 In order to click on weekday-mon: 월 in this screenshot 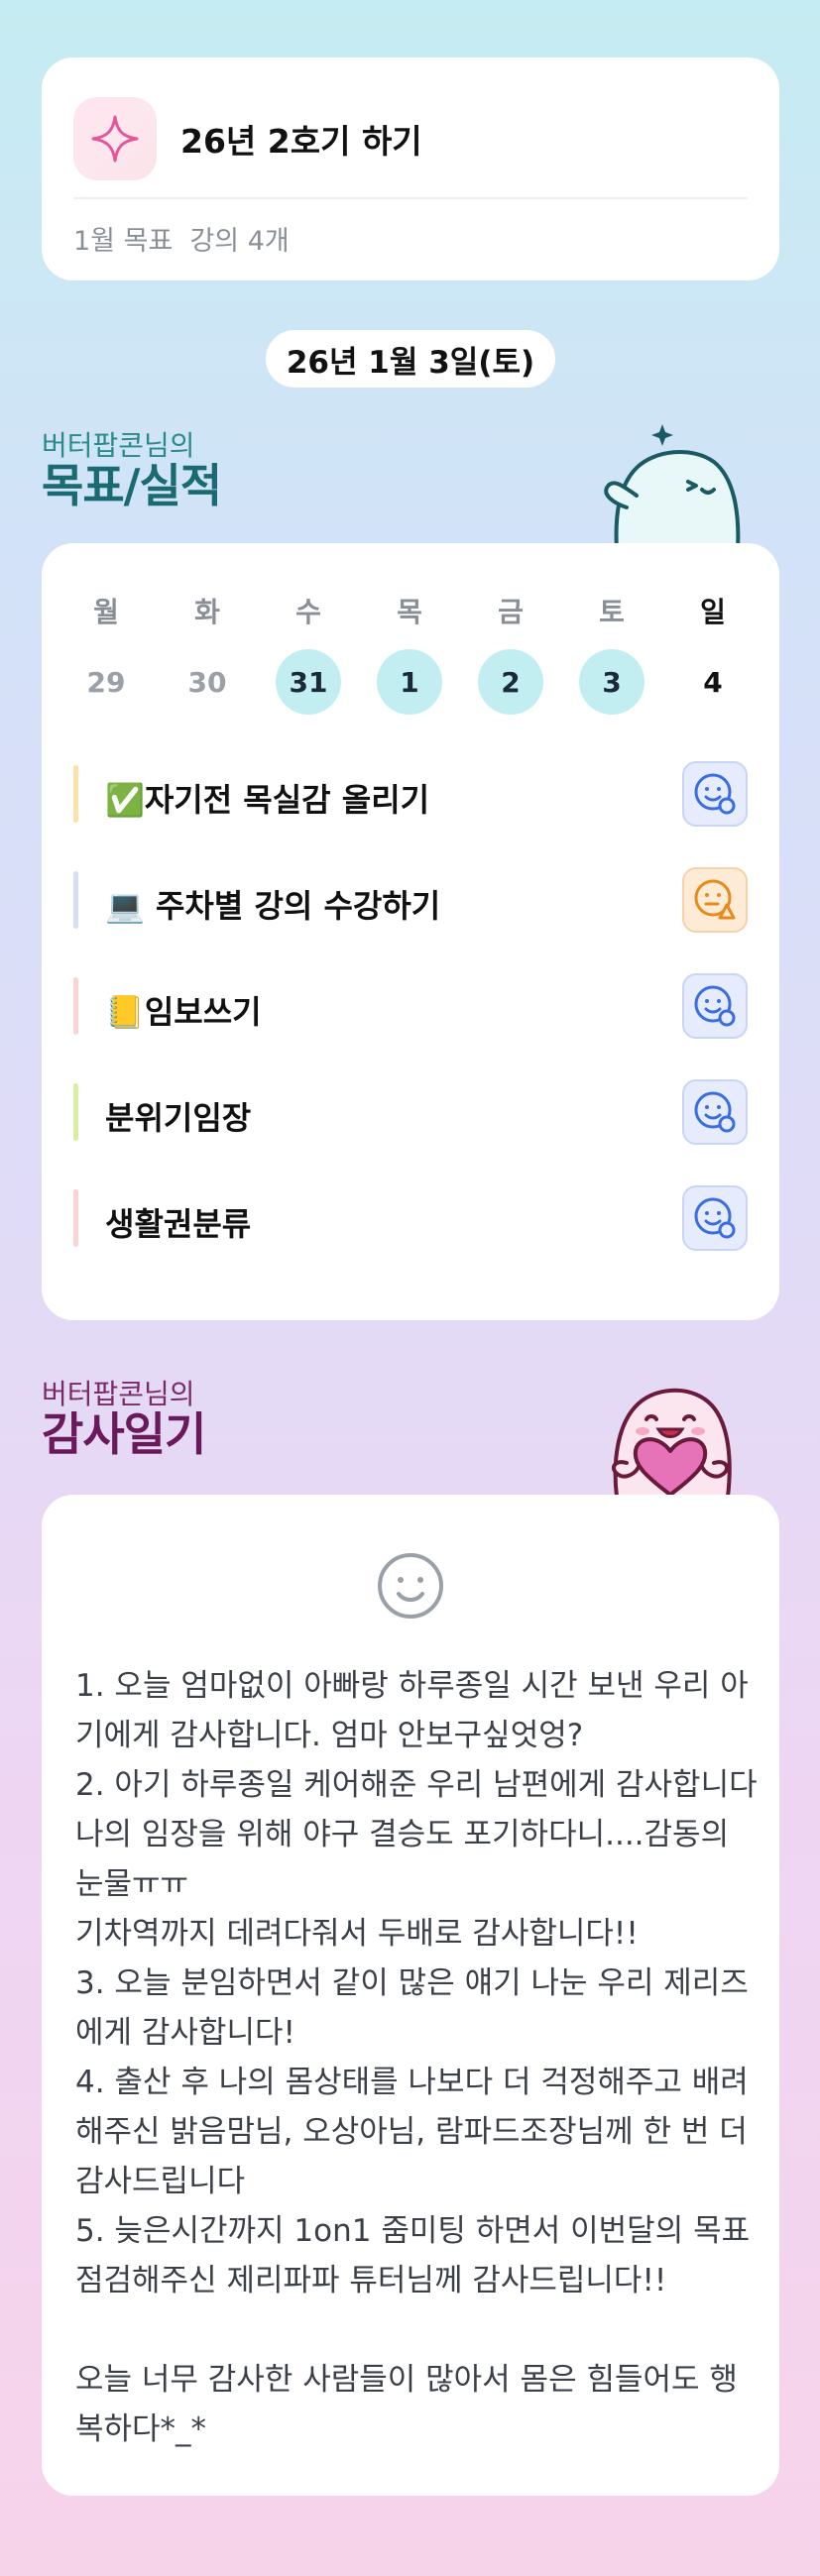, I will do `click(106, 612)`.